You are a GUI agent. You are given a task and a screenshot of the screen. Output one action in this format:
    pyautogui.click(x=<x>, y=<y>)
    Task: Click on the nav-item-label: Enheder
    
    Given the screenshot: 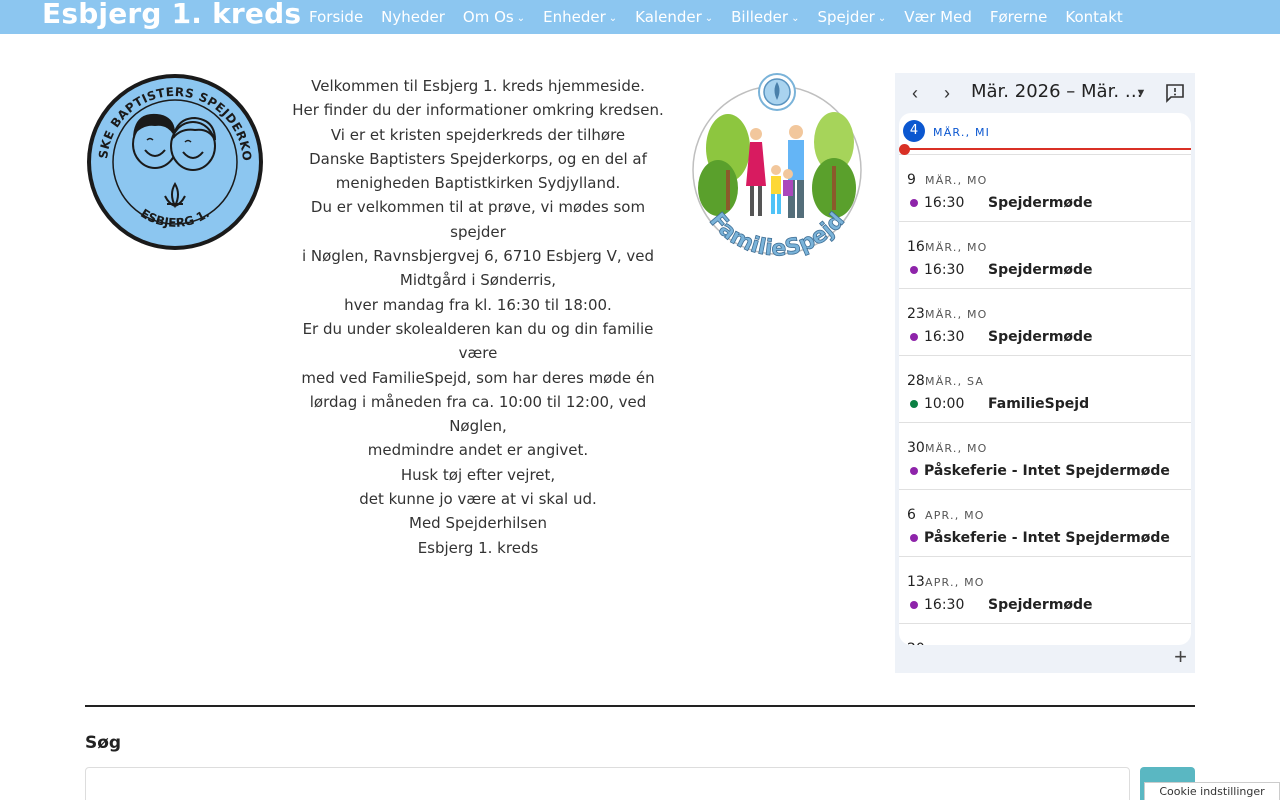 What is the action you would take?
    pyautogui.click(x=574, y=17)
    